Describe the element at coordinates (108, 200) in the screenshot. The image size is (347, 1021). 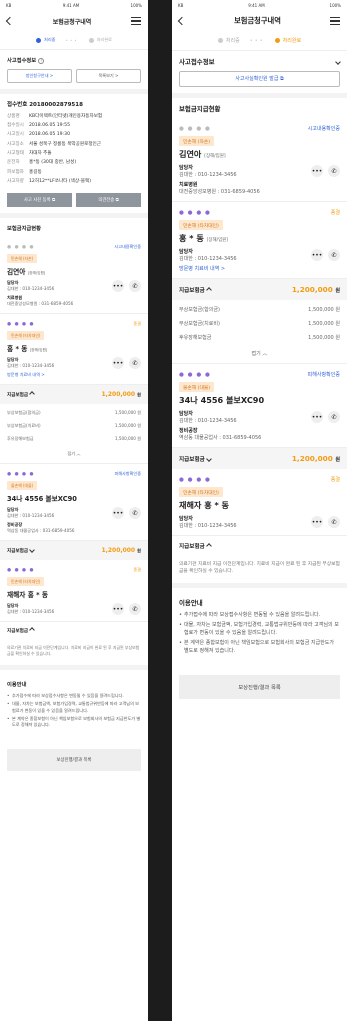
I see `opinion-send-button: 의견전송 ⧉` at that location.